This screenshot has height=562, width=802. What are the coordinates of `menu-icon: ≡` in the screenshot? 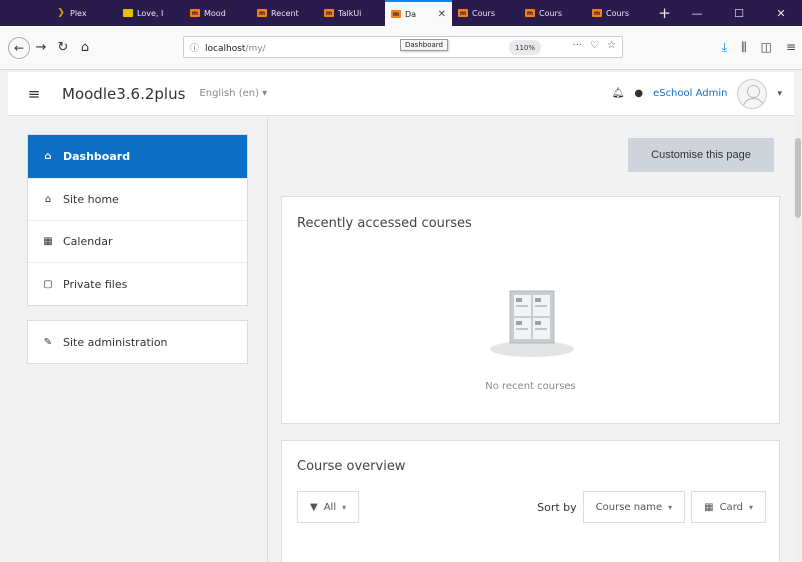 It's located at (791, 47).